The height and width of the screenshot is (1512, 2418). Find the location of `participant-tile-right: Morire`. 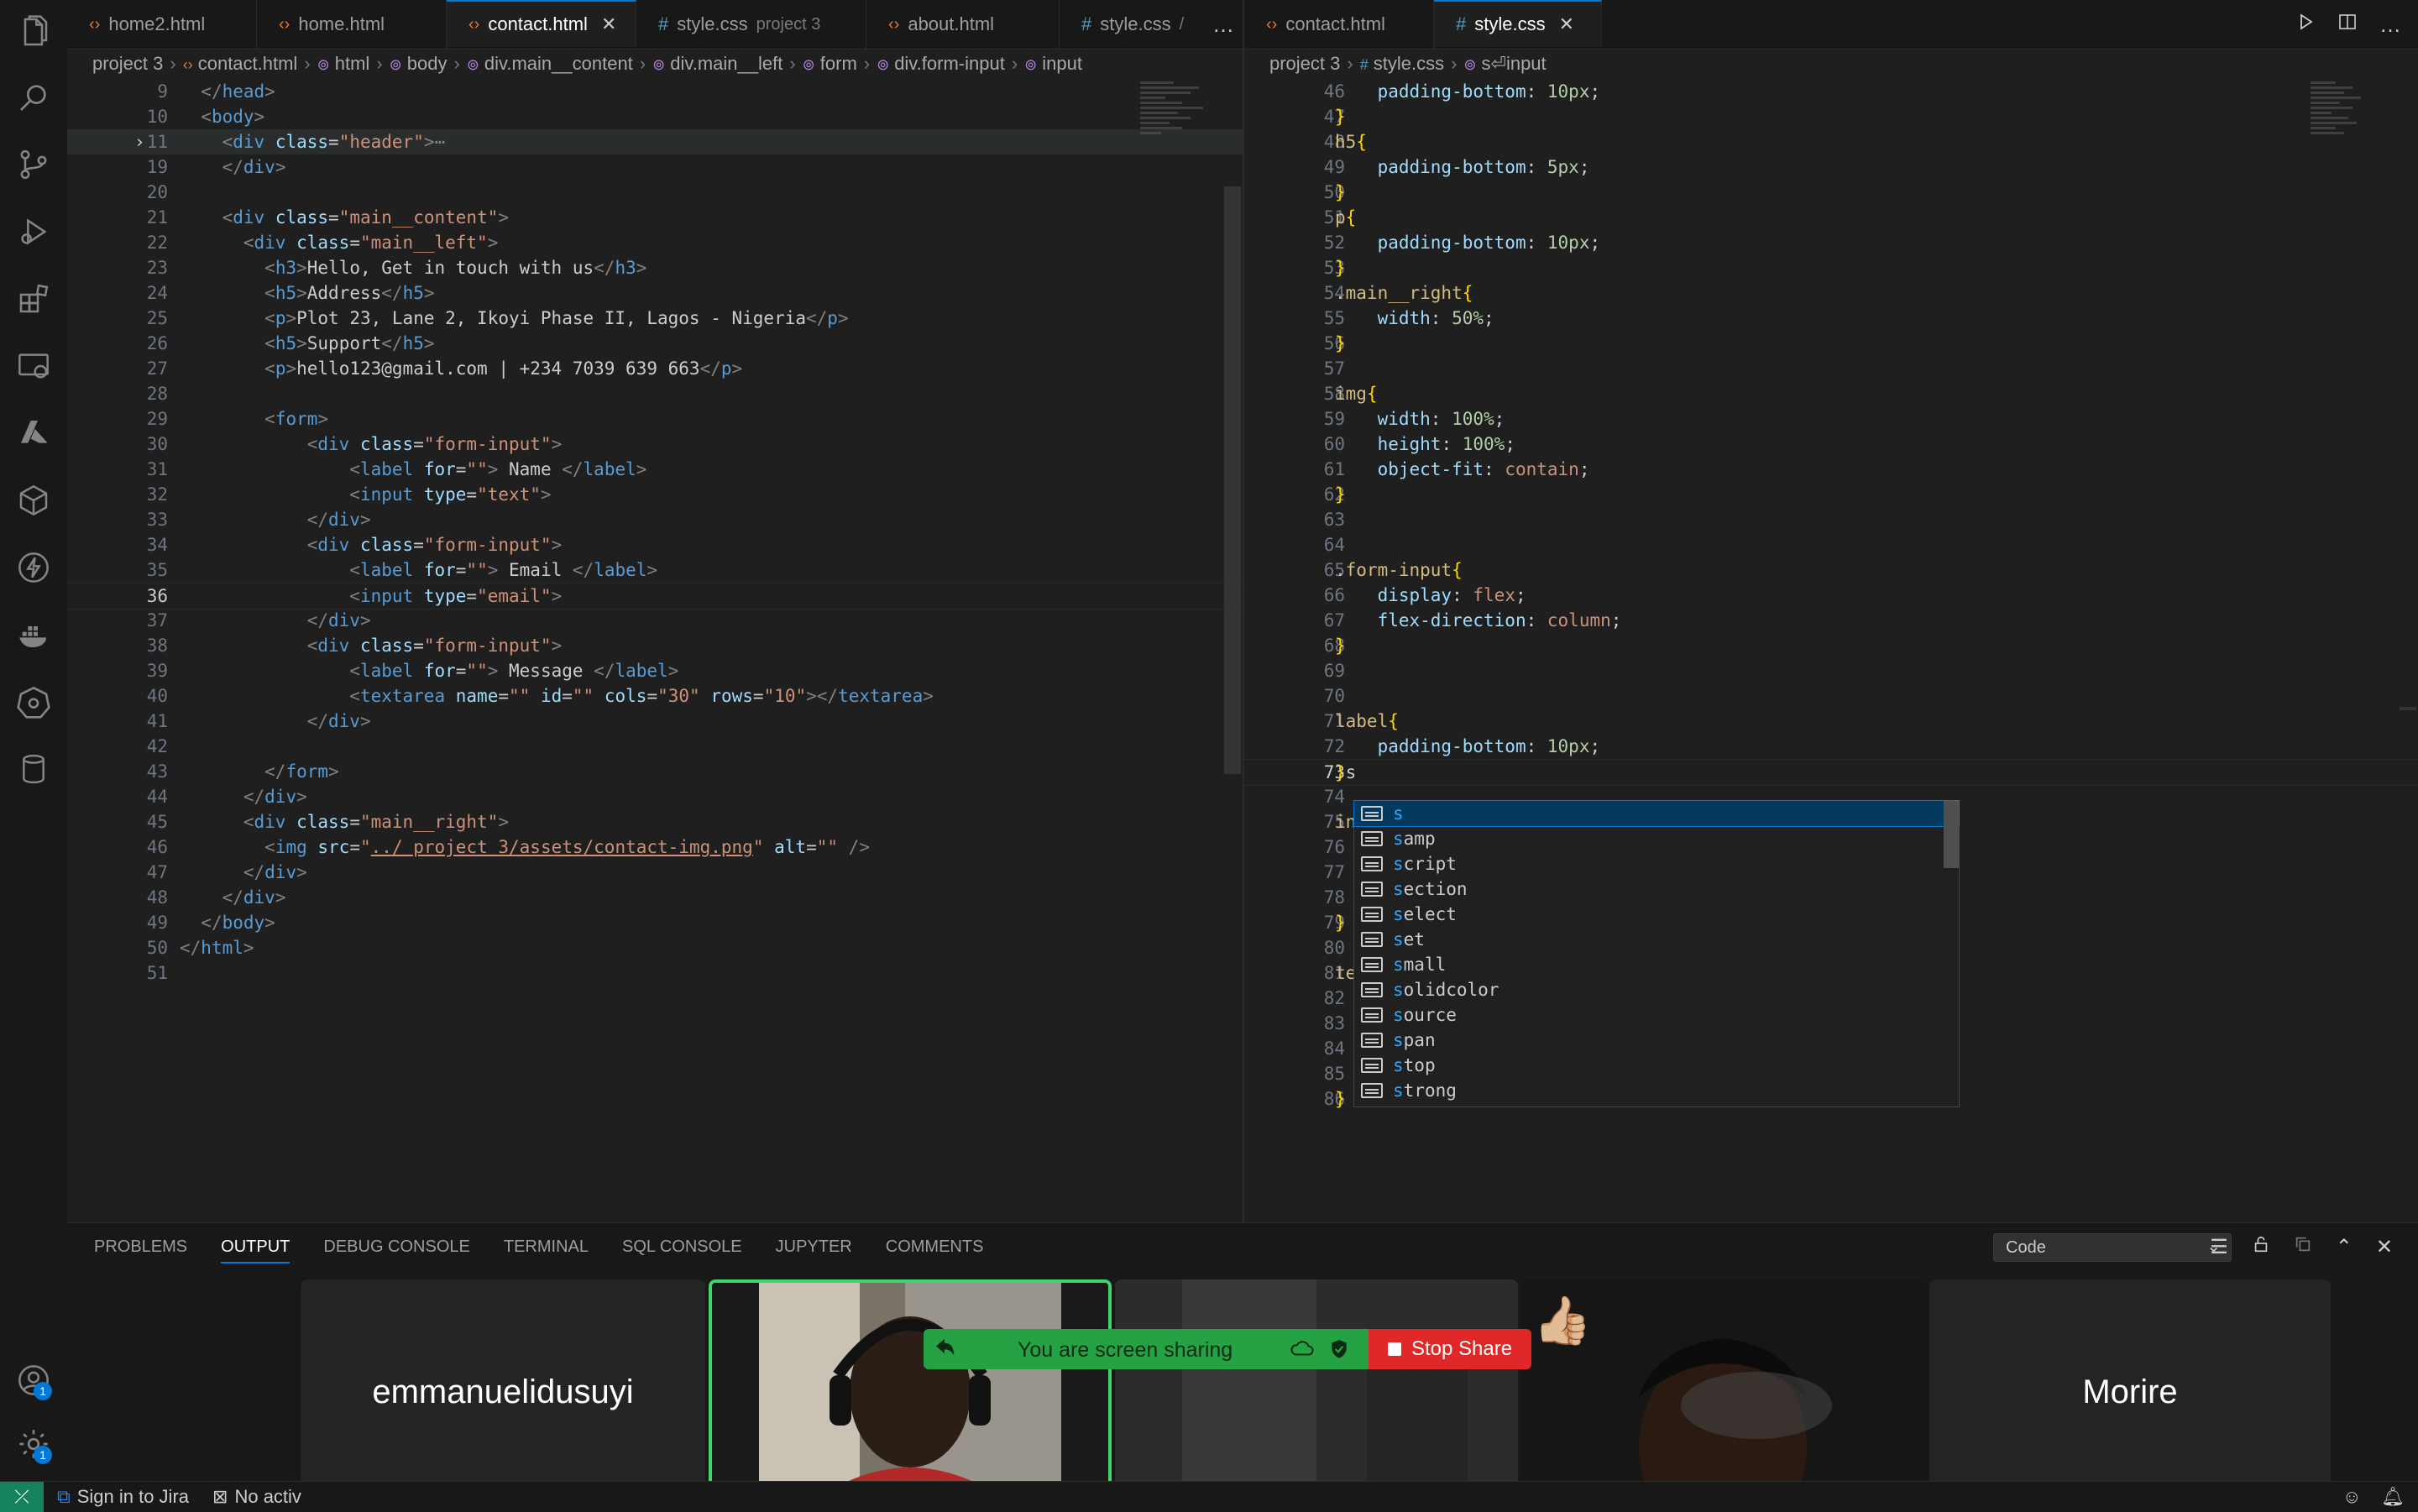

participant-tile-right: Morire is located at coordinates (2130, 1391).